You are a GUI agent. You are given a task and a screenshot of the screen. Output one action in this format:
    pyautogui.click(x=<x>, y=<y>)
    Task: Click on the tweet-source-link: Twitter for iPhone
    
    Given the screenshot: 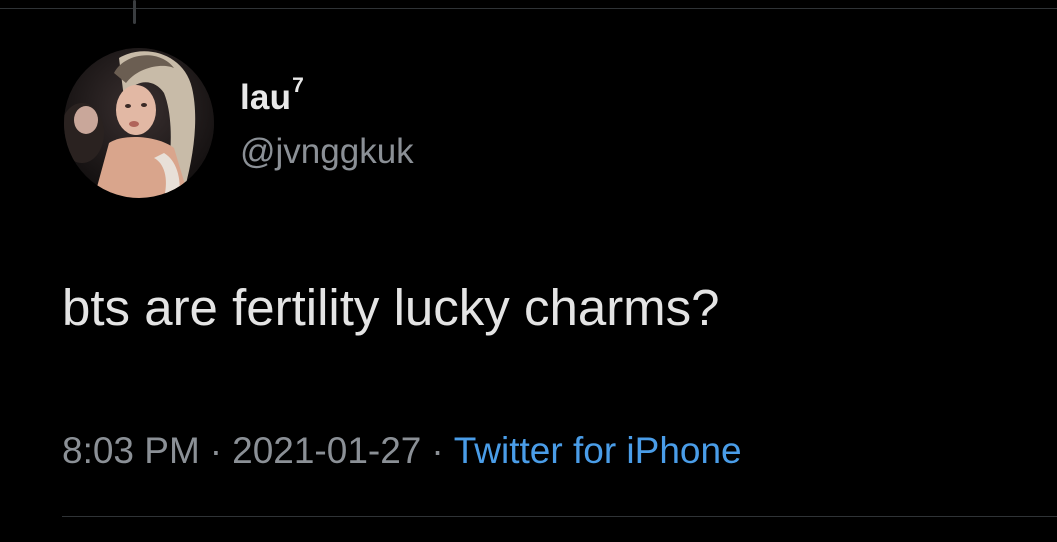 What is the action you would take?
    pyautogui.click(x=598, y=450)
    